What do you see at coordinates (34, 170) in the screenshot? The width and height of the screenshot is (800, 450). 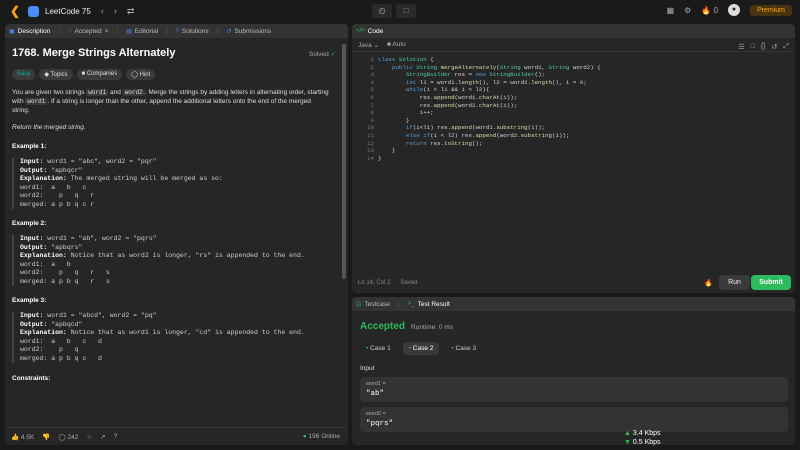 I see `example-label: Output:` at bounding box center [34, 170].